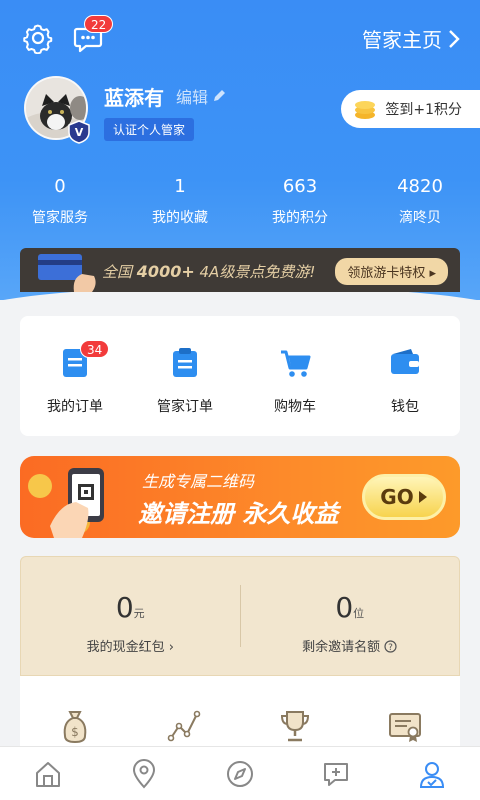 The width and height of the screenshot is (480, 800). I want to click on stat-value: 4820, so click(420, 186).